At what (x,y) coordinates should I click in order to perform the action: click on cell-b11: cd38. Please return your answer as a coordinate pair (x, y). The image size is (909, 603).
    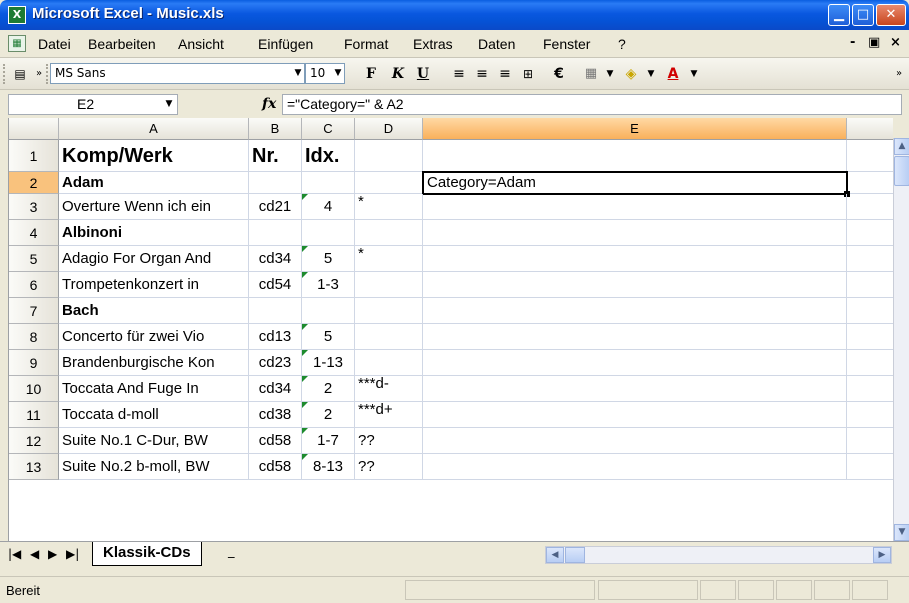
    Looking at the image, I should click on (275, 415).